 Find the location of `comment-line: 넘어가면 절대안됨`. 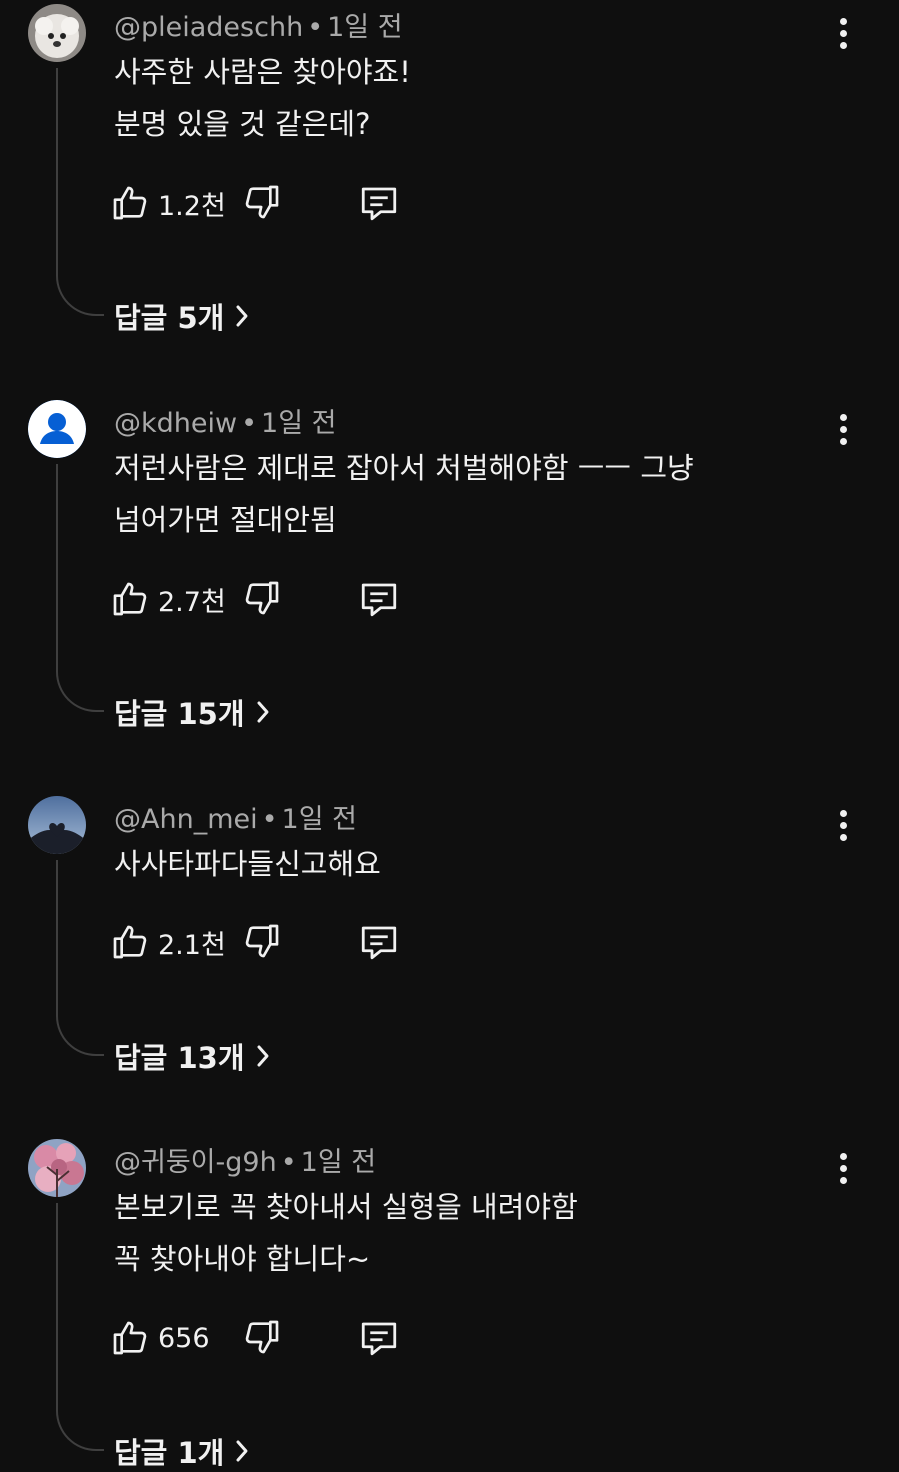

comment-line: 넘어가면 절대안됨 is located at coordinates (225, 520).